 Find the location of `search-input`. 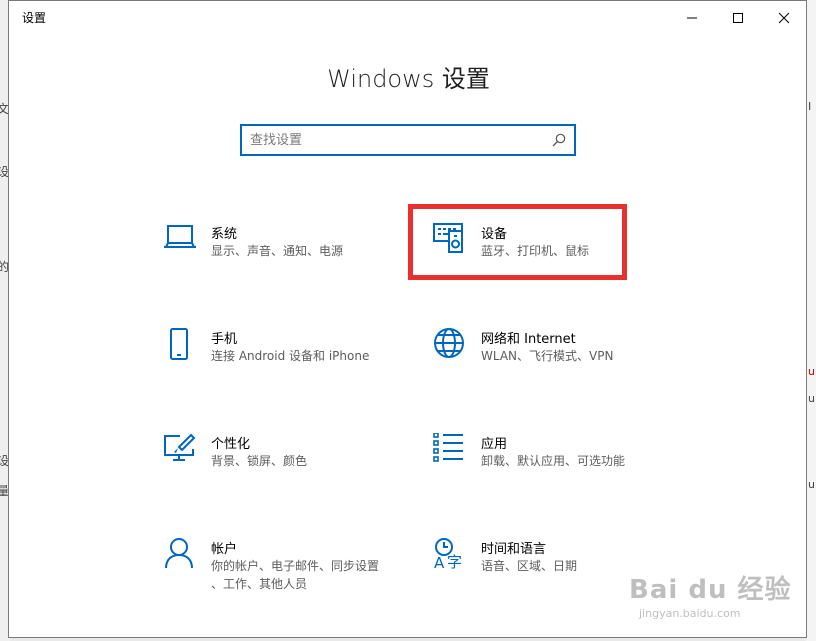

search-input is located at coordinates (395, 140).